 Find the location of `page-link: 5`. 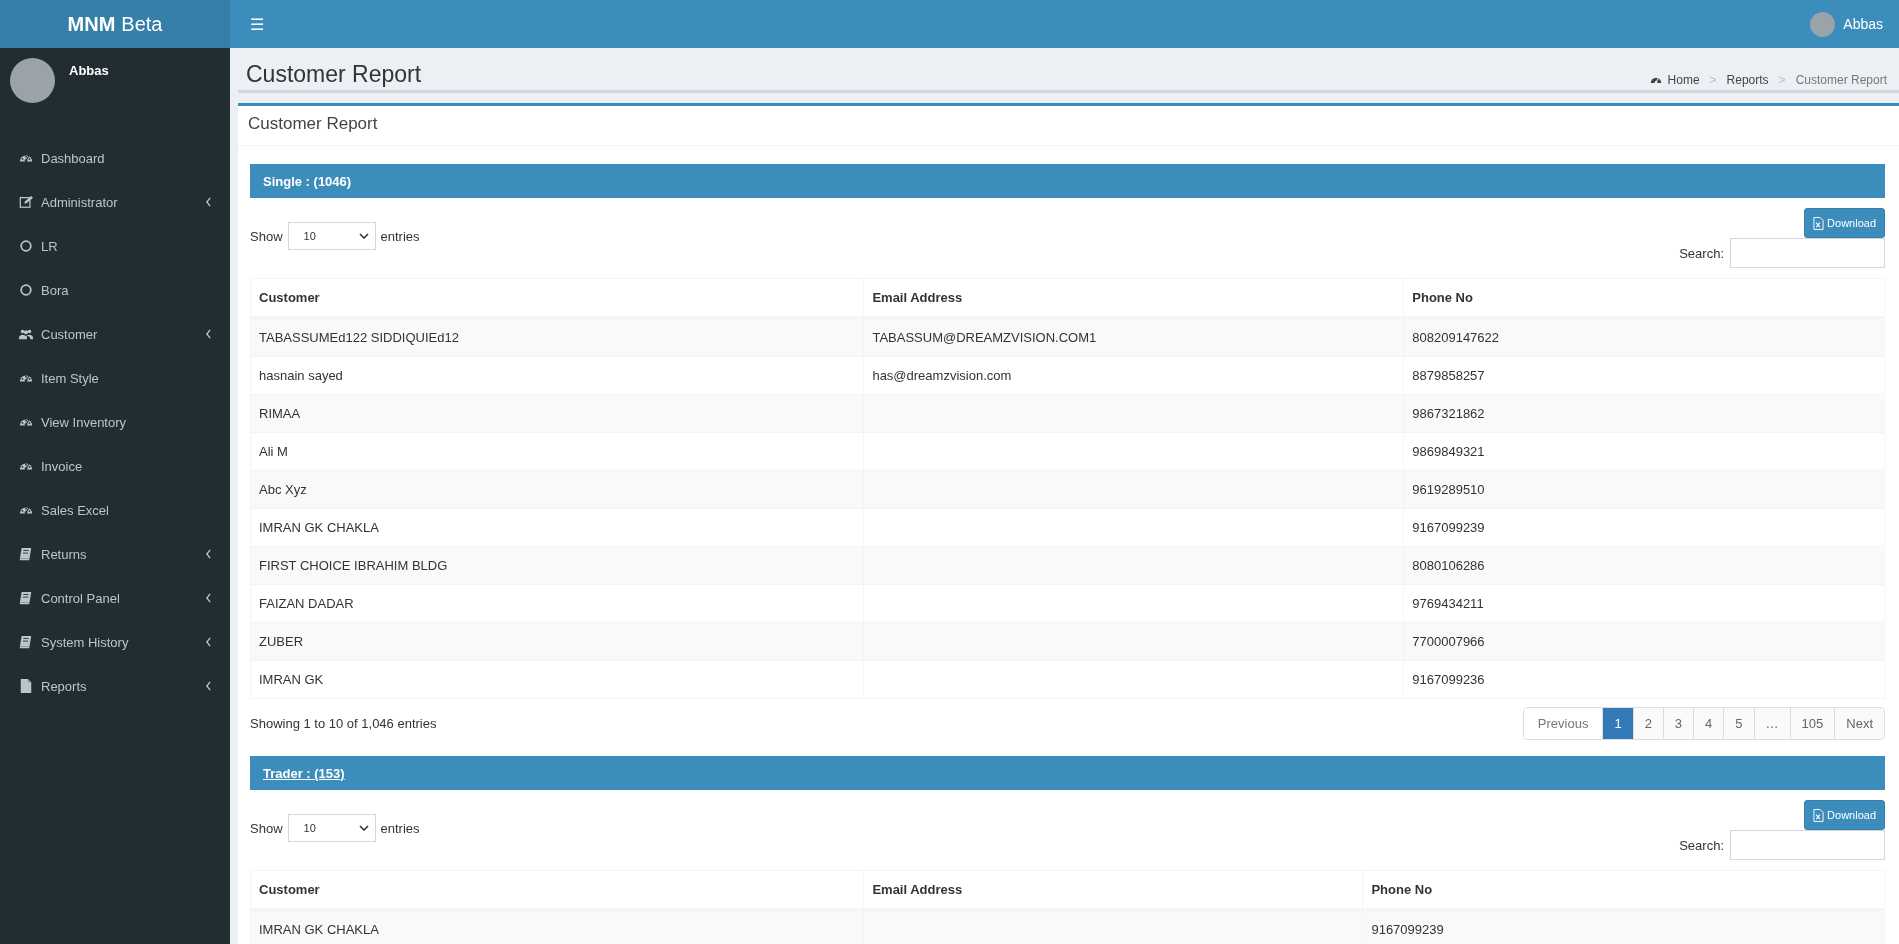

page-link: 5 is located at coordinates (1738, 723).